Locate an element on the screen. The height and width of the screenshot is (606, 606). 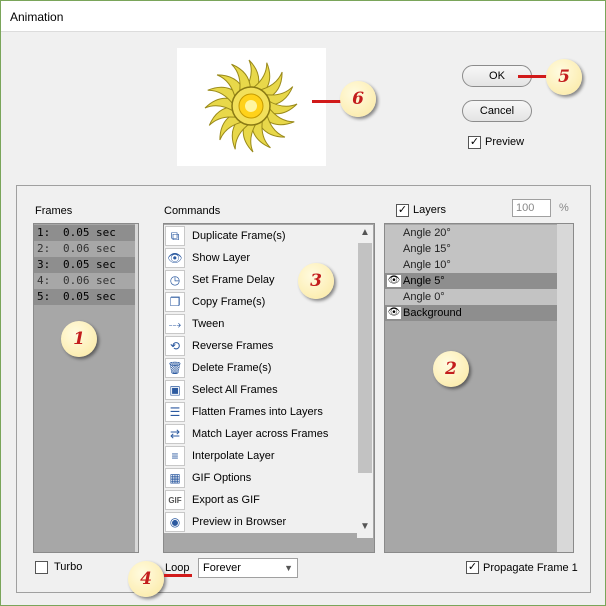
command-item: ⟲ Reverse Frames is located at coordinates (260, 346).